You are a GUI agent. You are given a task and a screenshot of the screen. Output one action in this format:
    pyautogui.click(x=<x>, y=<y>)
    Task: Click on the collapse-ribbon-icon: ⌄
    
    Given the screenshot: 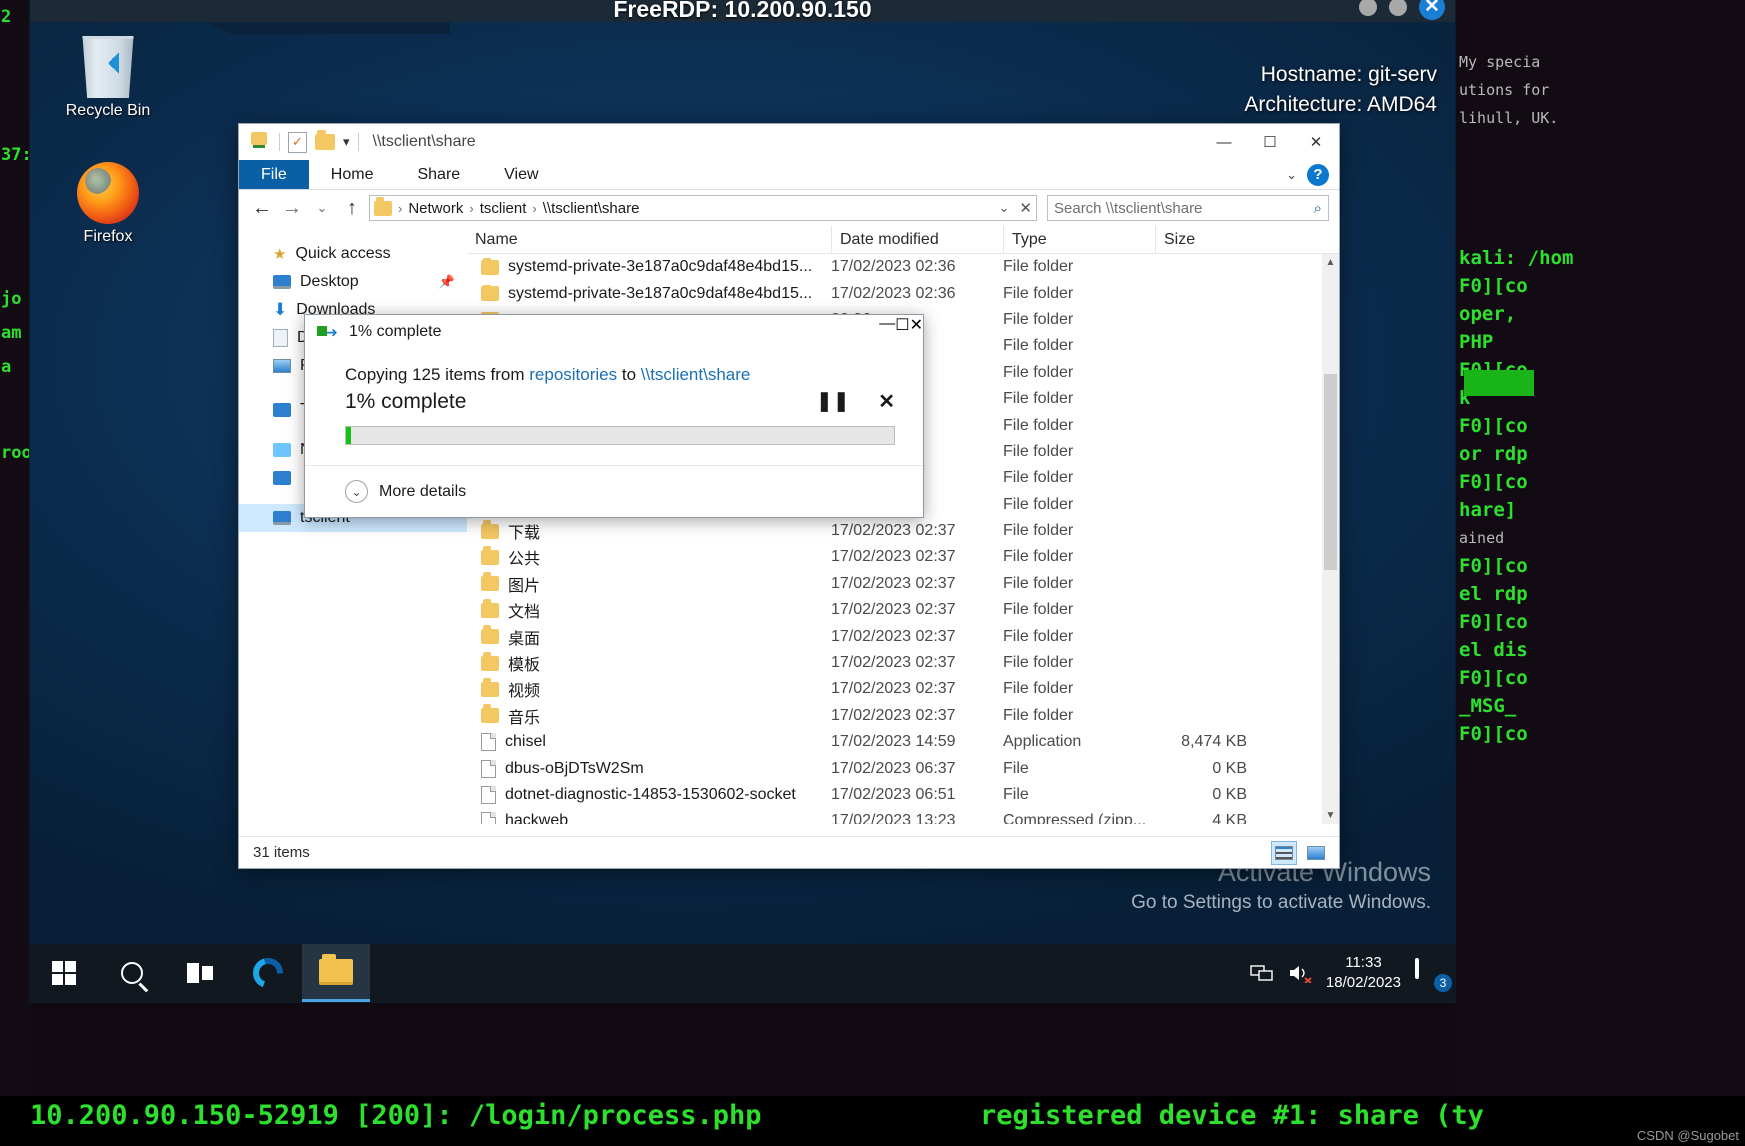 What is the action you would take?
    pyautogui.click(x=1291, y=175)
    